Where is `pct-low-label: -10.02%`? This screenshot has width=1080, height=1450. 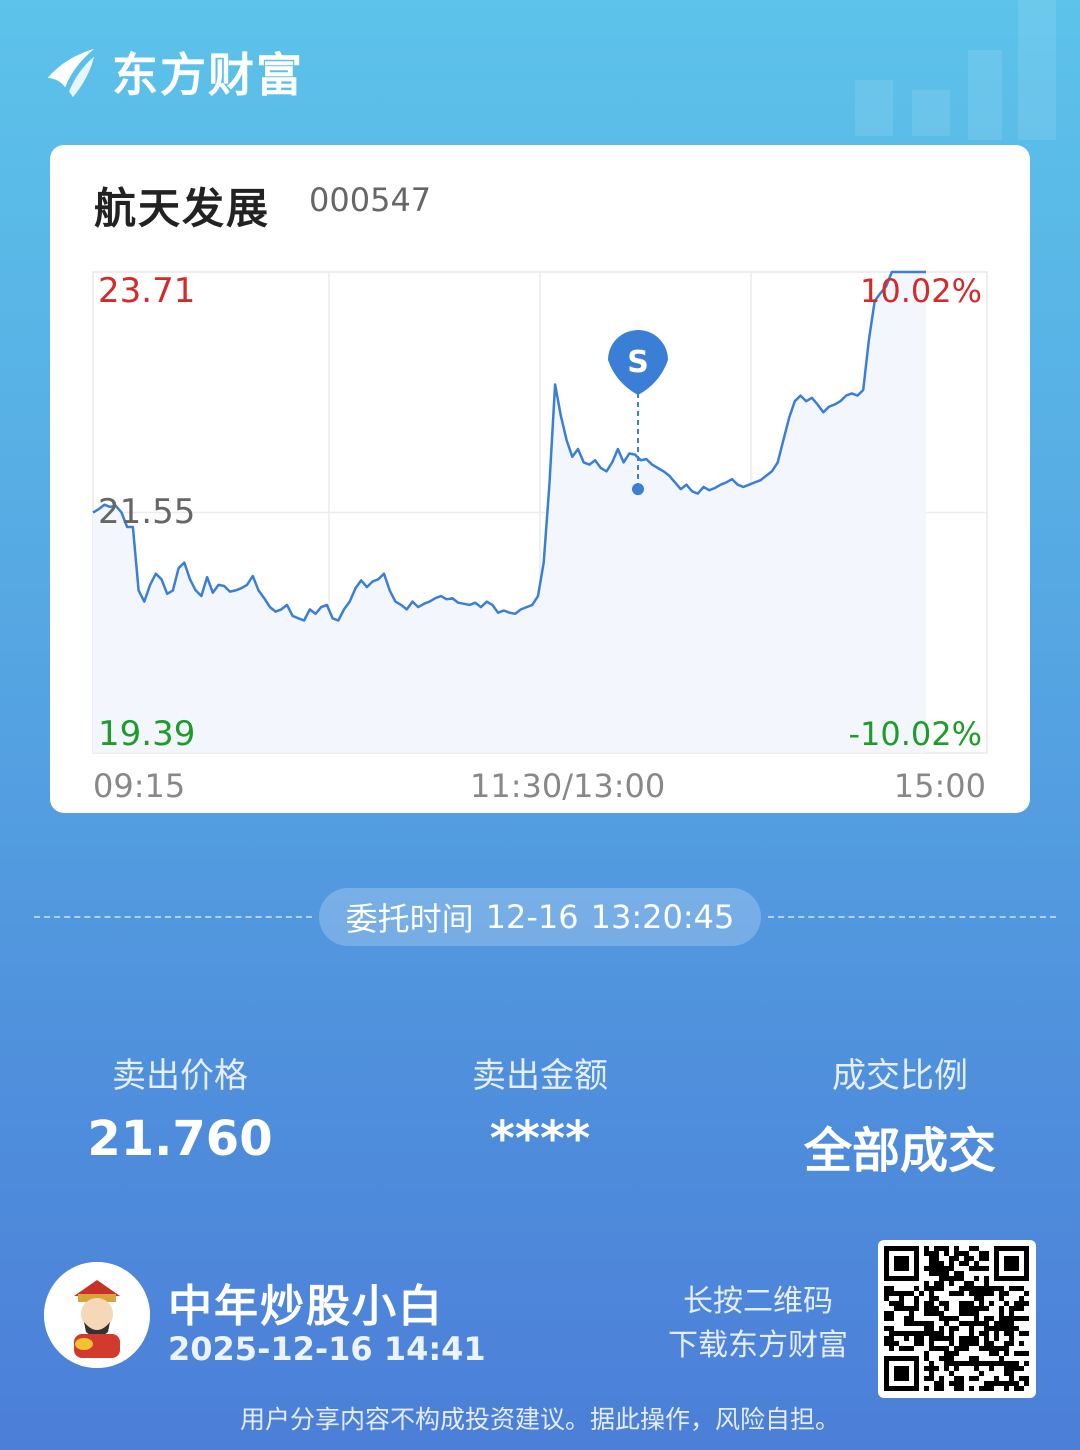
pct-low-label: -10.02% is located at coordinates (915, 734).